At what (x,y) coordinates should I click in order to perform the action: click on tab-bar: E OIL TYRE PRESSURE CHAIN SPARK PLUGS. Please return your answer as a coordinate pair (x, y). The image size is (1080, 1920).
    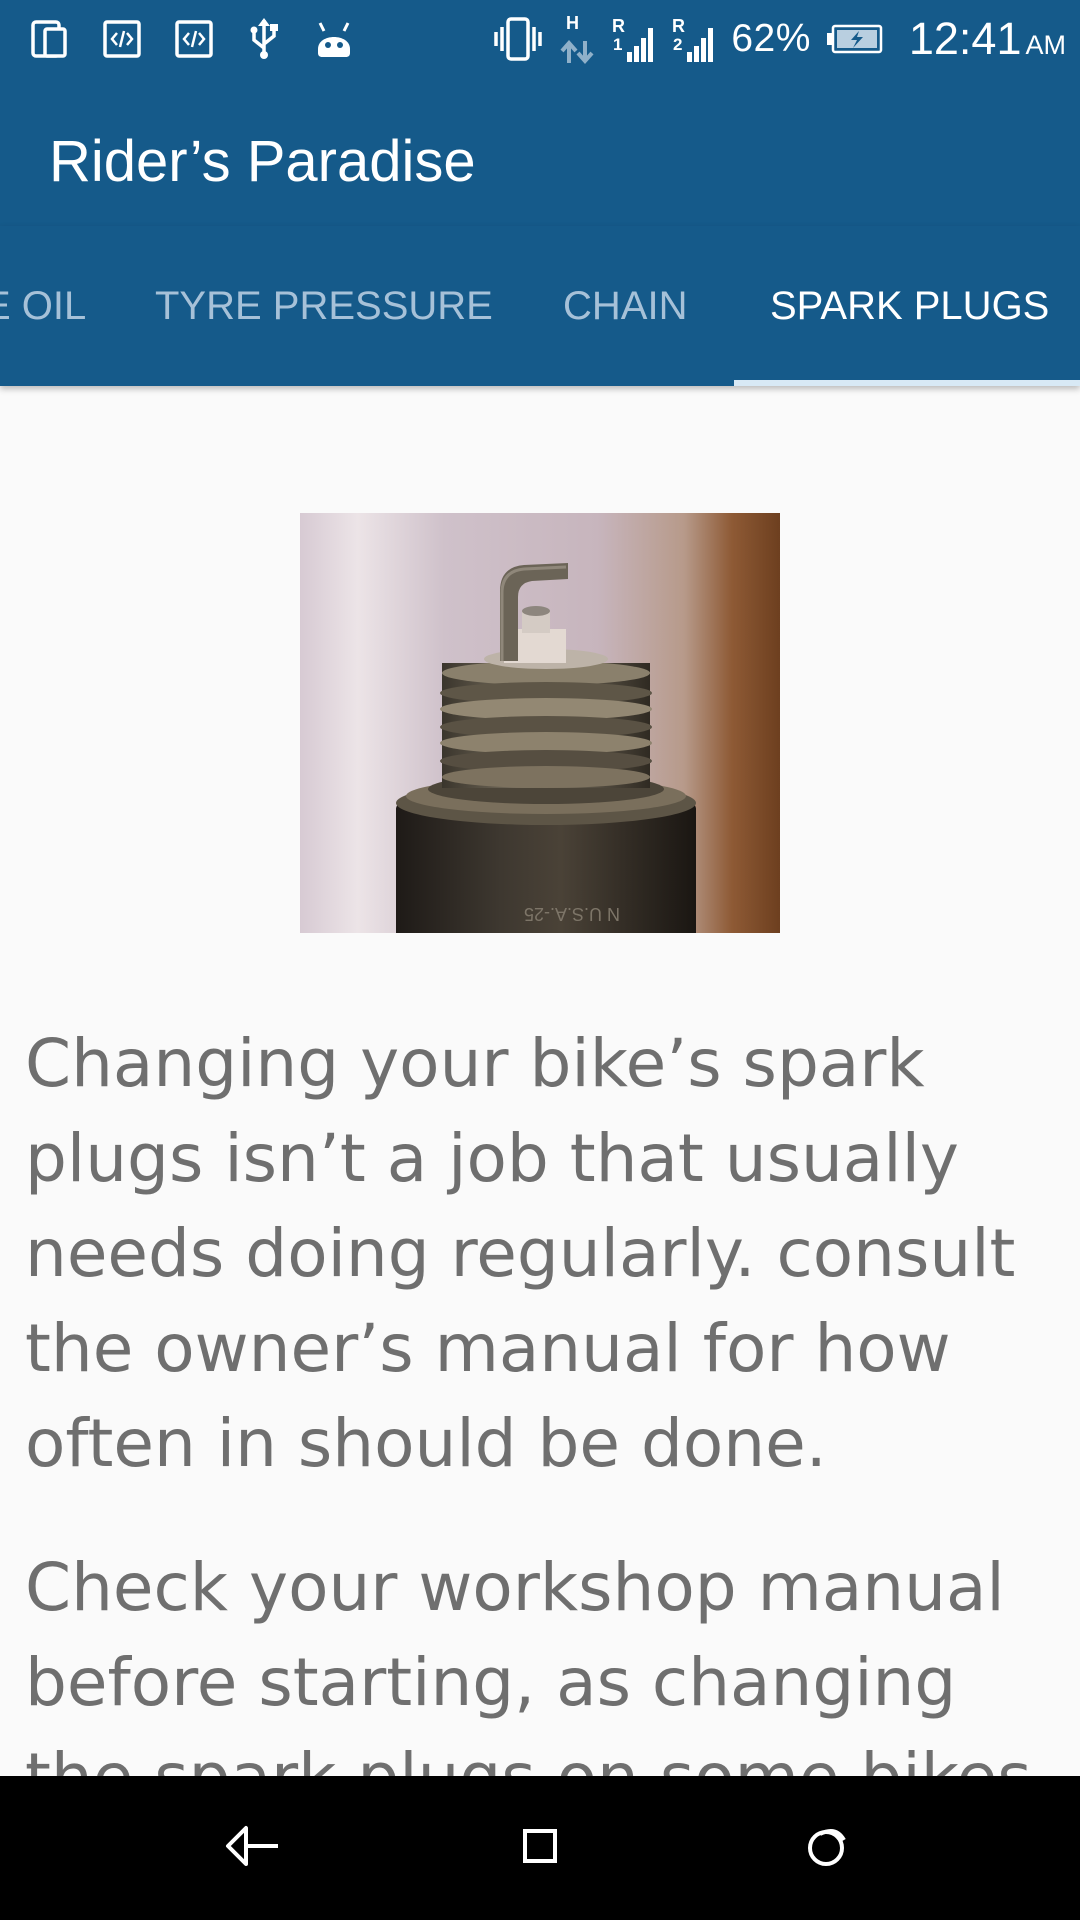
    Looking at the image, I should click on (540, 306).